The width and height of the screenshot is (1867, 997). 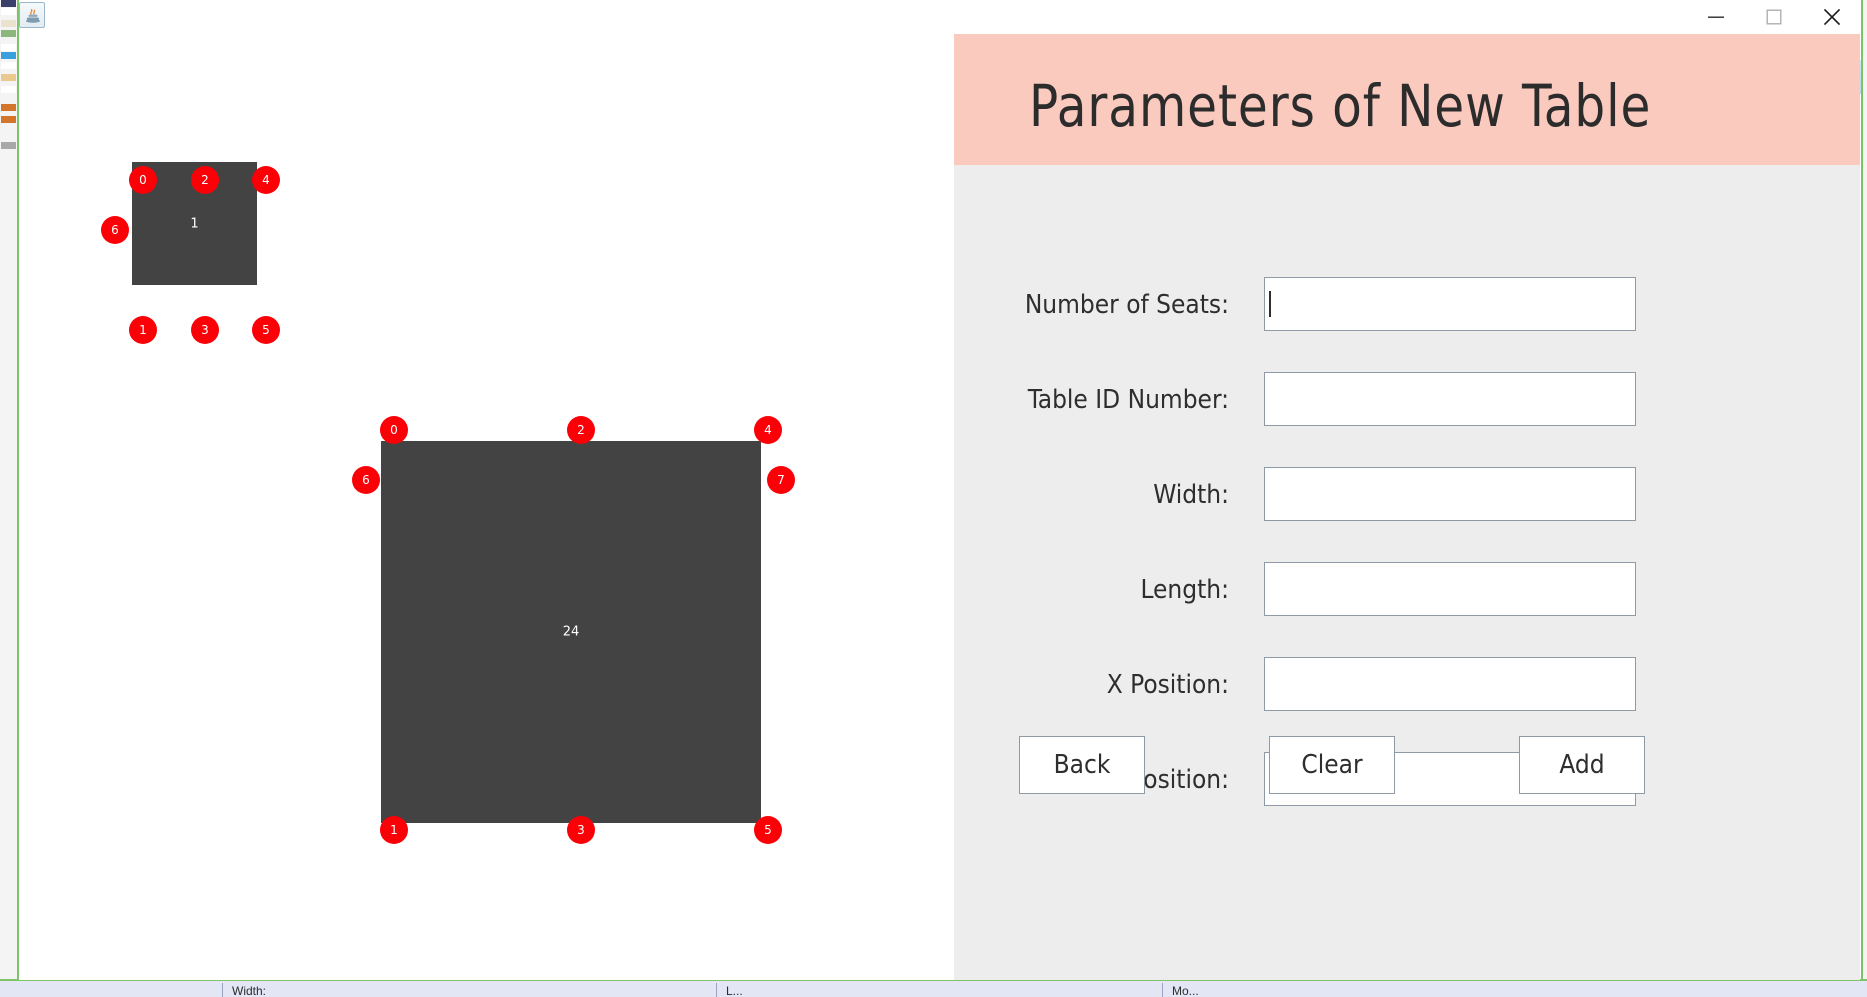 I want to click on table-id-label: 1, so click(x=194, y=223).